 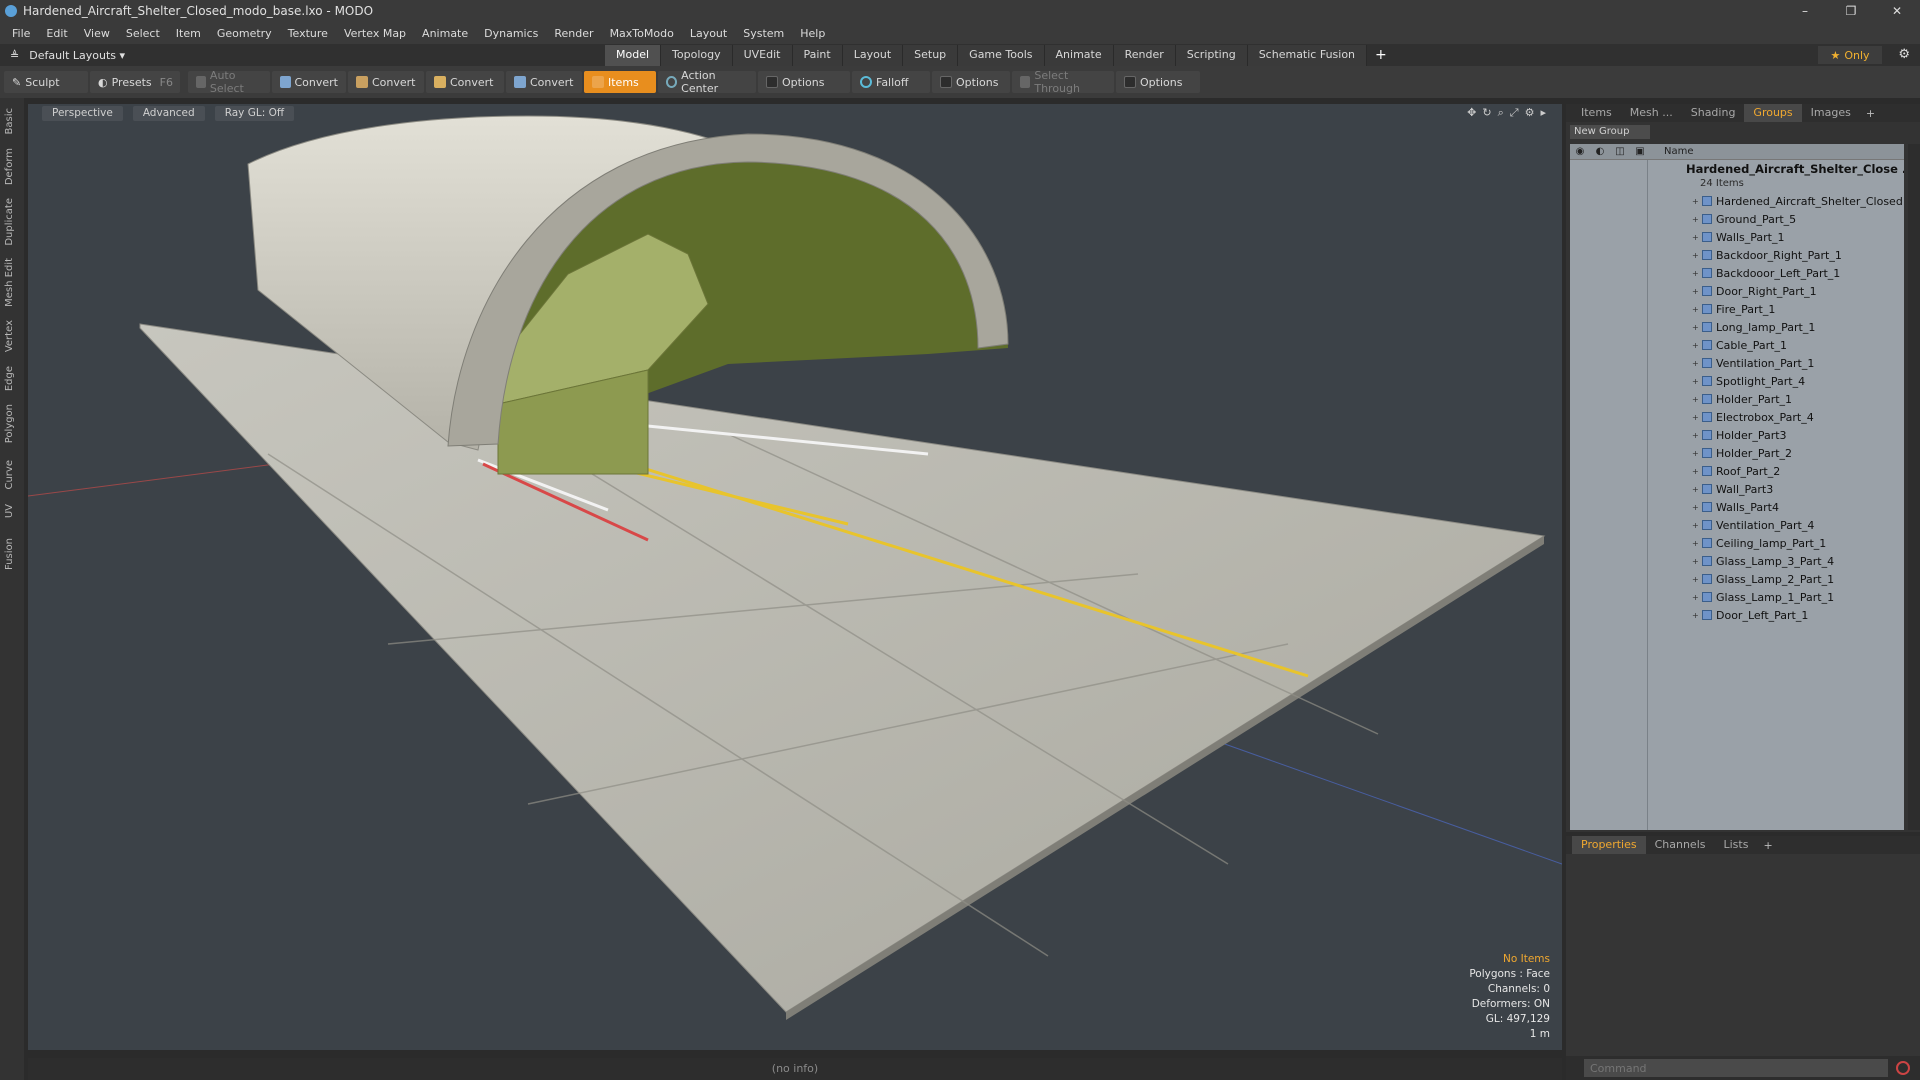 I want to click on tab-shading: Shading, so click(x=1713, y=113).